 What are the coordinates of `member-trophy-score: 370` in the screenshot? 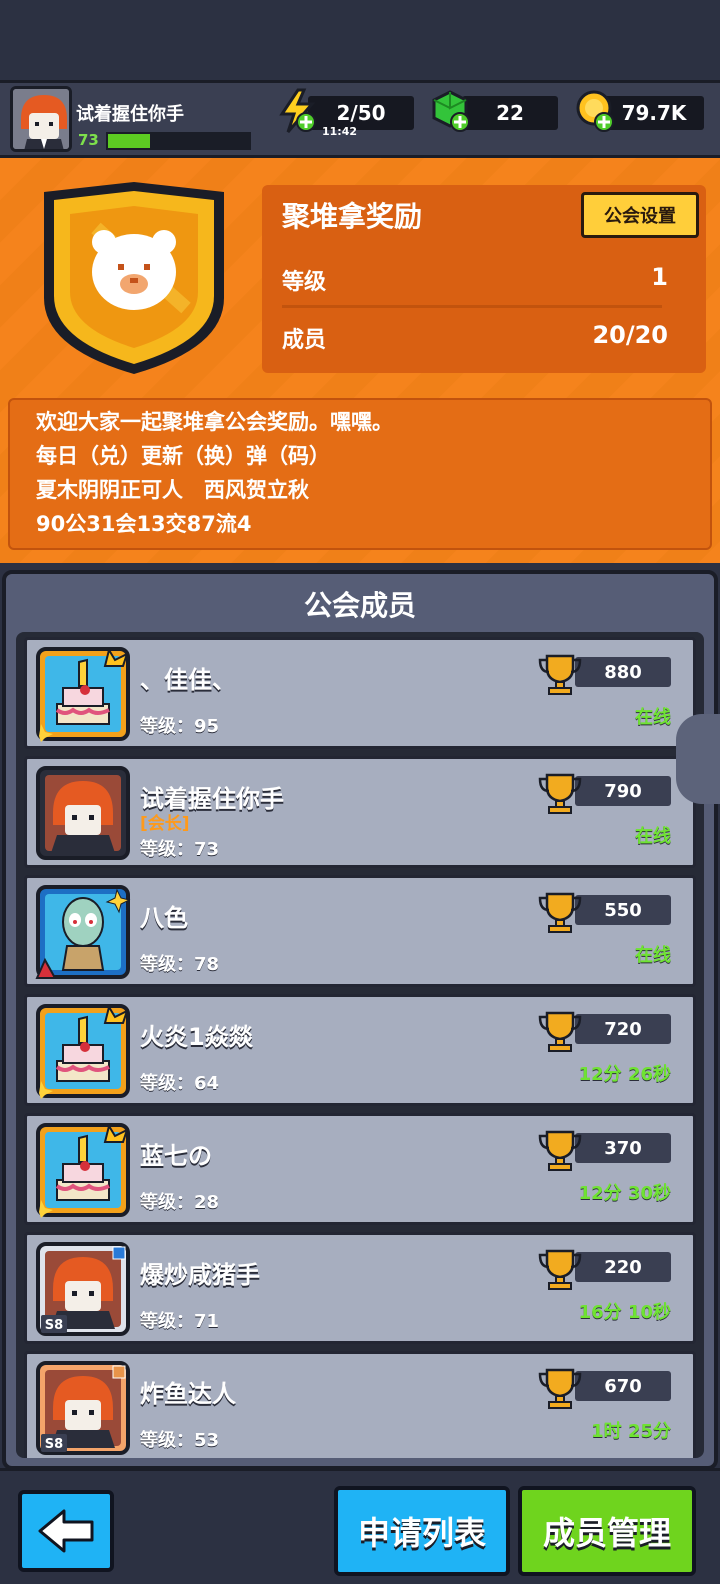 It's located at (623, 1148).